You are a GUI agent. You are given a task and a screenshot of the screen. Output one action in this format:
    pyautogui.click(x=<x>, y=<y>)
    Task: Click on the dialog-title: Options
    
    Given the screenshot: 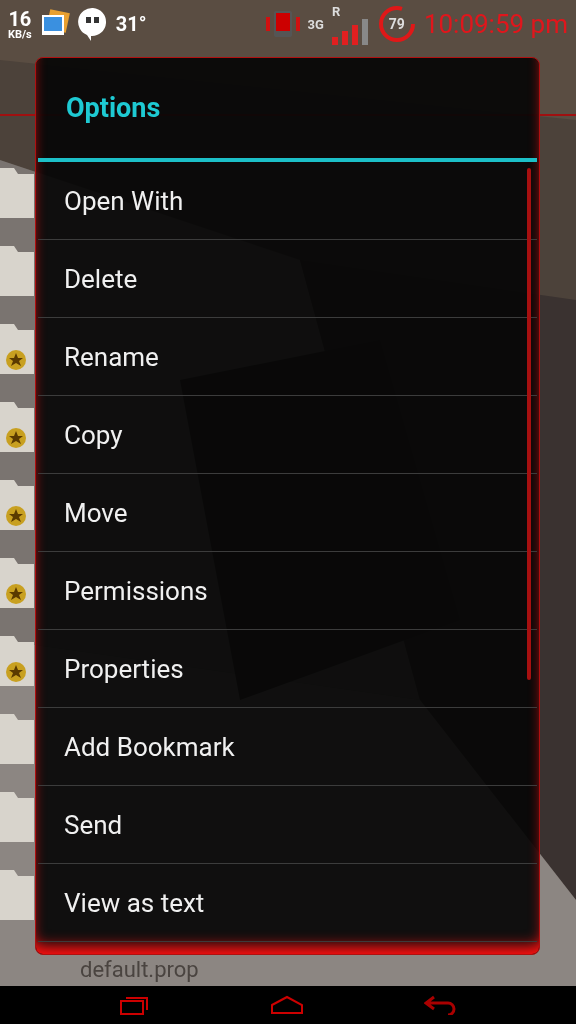 What is the action you would take?
    pyautogui.click(x=287, y=110)
    